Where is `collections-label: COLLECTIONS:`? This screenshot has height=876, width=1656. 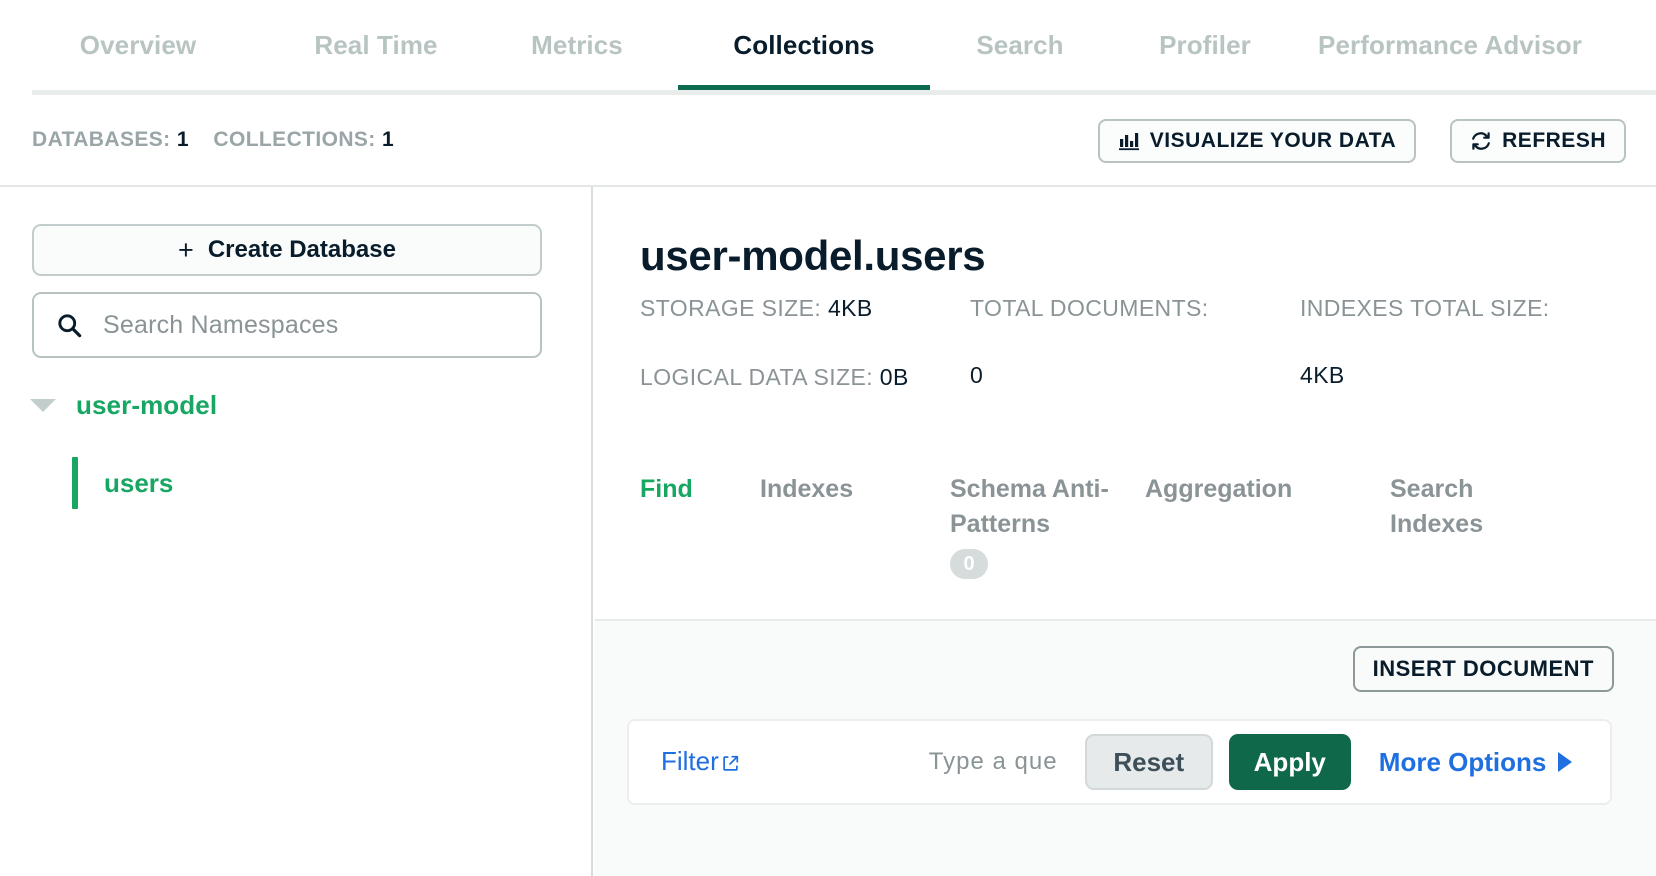
collections-label: COLLECTIONS: is located at coordinates (294, 139).